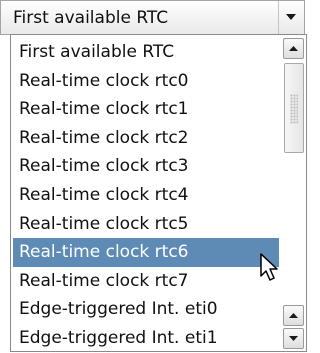  I want to click on list-item: Real-time clock rtc5, so click(146, 224).